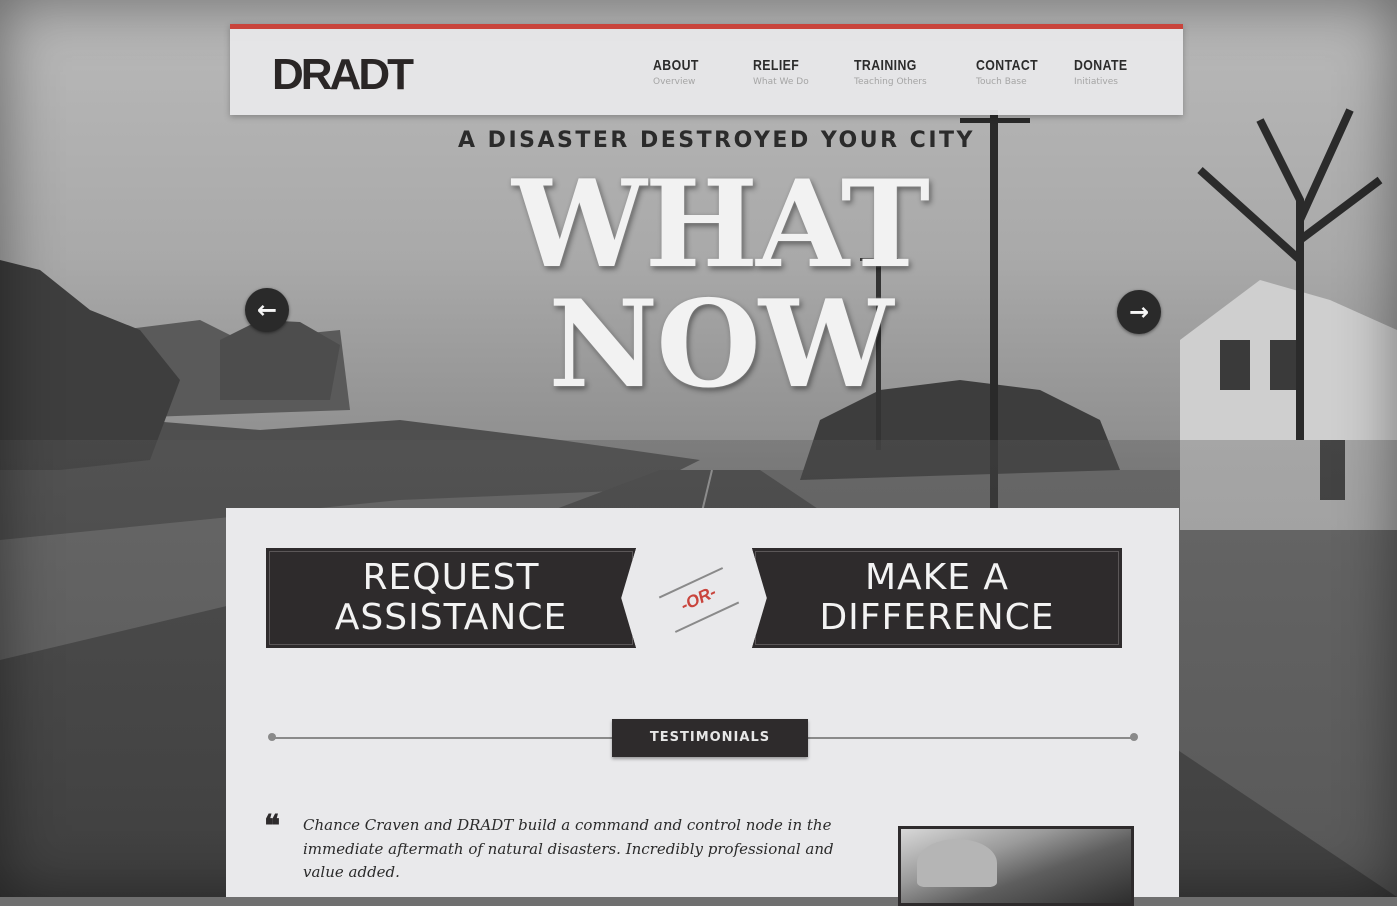  Describe the element at coordinates (721, 224) in the screenshot. I see `hero-headline-what: WHAT` at that location.